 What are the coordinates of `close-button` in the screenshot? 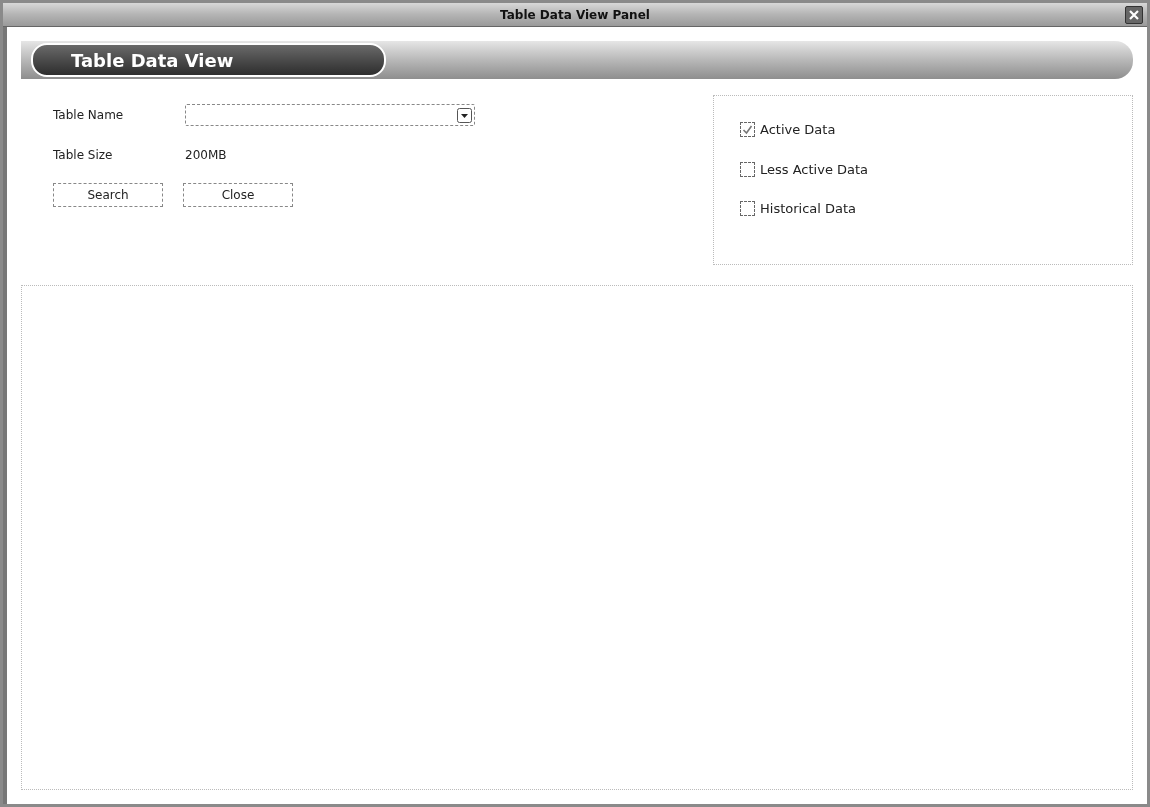 It's located at (1134, 15).